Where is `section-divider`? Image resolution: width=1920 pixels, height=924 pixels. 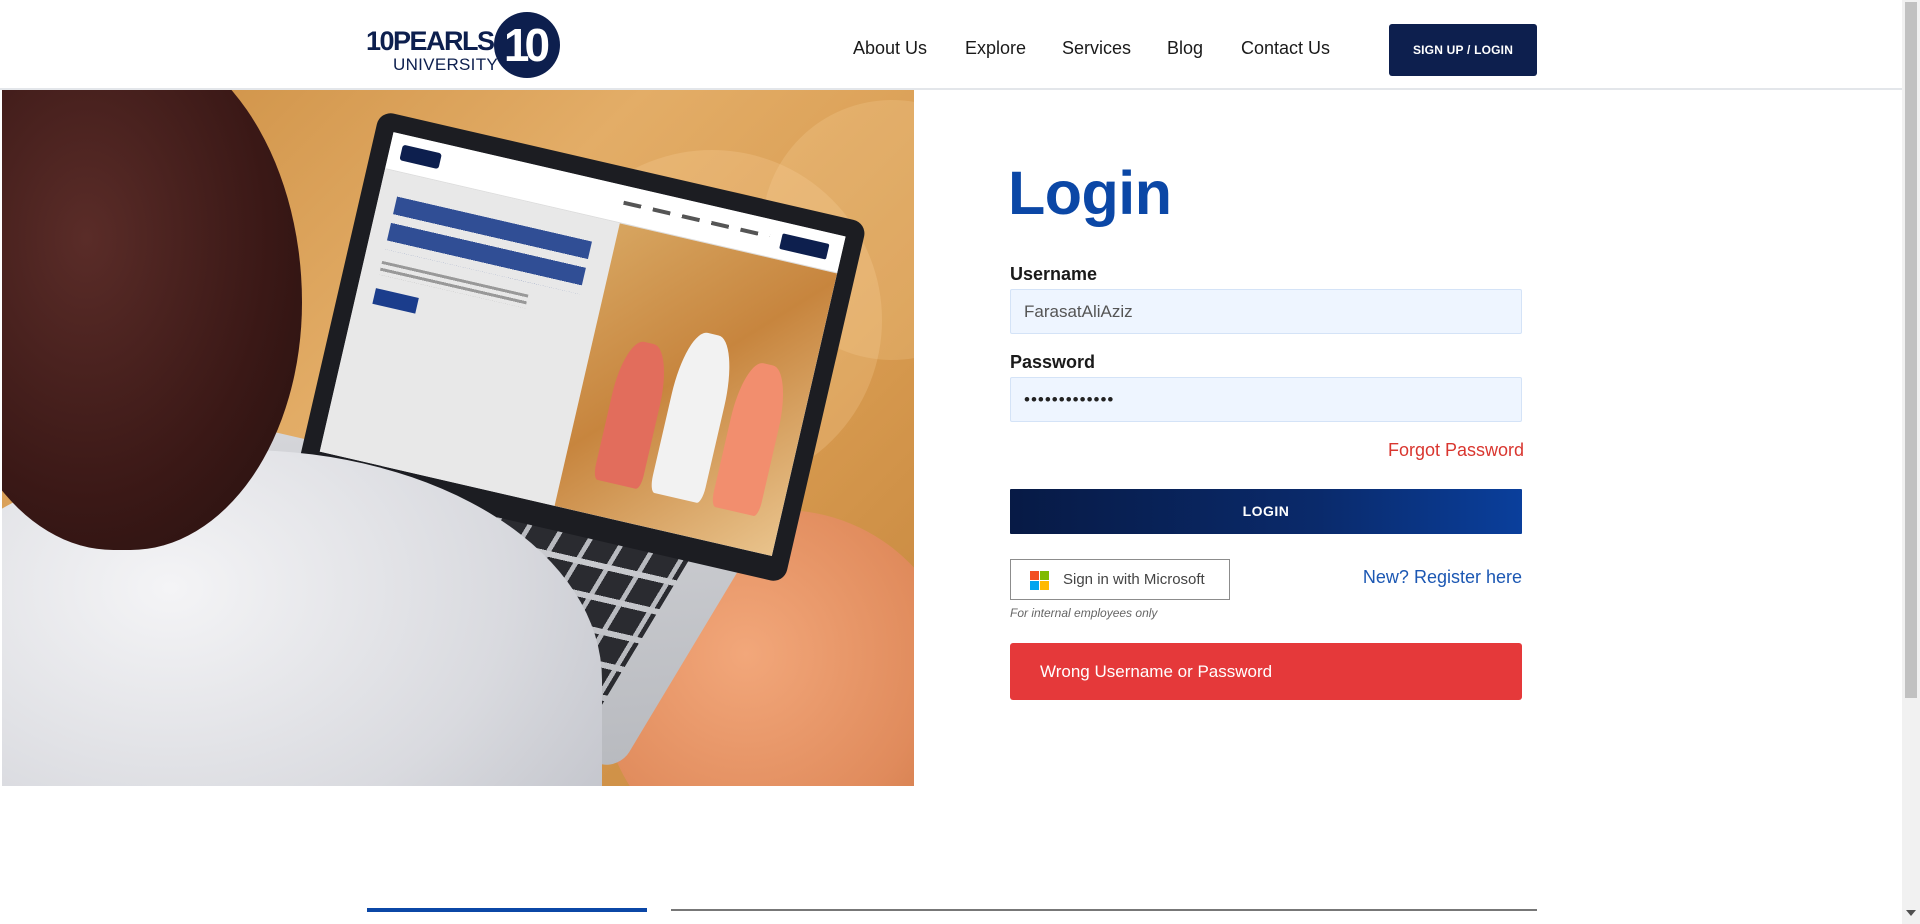
section-divider is located at coordinates (1104, 910).